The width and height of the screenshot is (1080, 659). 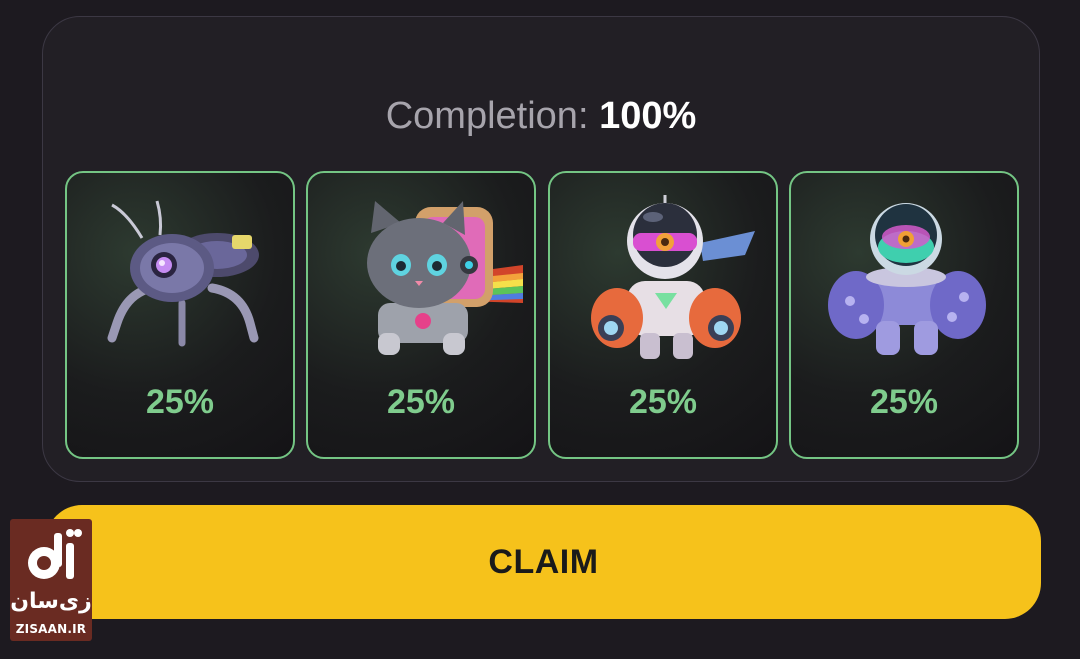 What do you see at coordinates (183, 273) in the screenshot?
I see `robot-spider-icon` at bounding box center [183, 273].